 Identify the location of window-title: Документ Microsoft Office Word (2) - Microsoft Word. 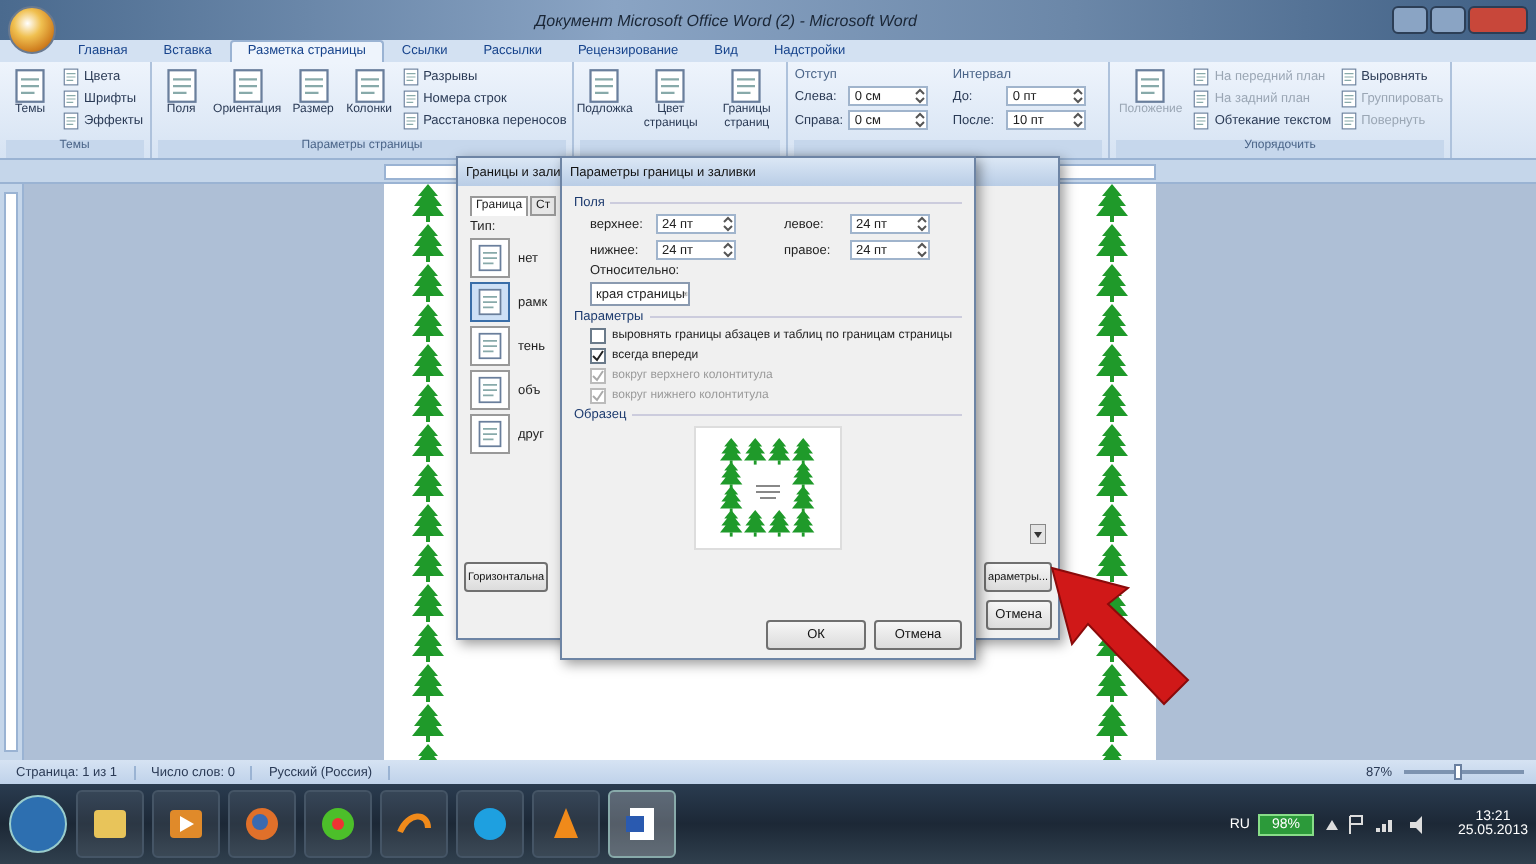
(725, 20).